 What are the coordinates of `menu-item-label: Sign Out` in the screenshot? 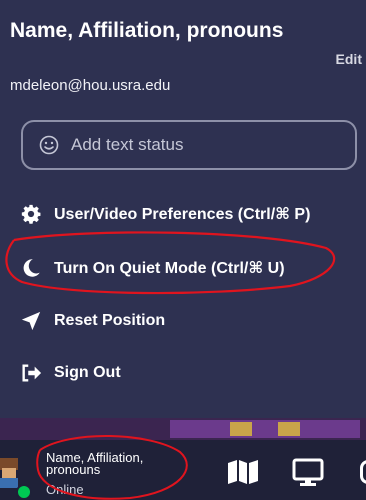 It's located at (87, 372).